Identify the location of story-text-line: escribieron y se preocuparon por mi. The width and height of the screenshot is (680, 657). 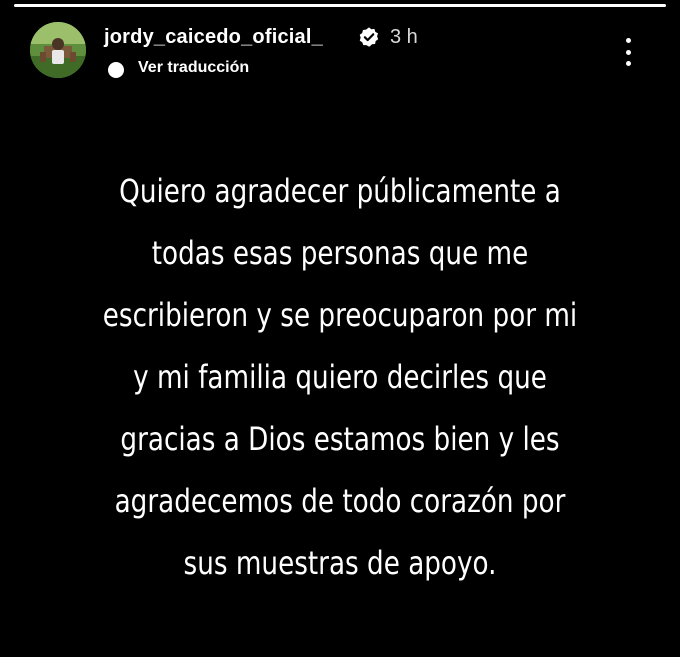
(340, 315).